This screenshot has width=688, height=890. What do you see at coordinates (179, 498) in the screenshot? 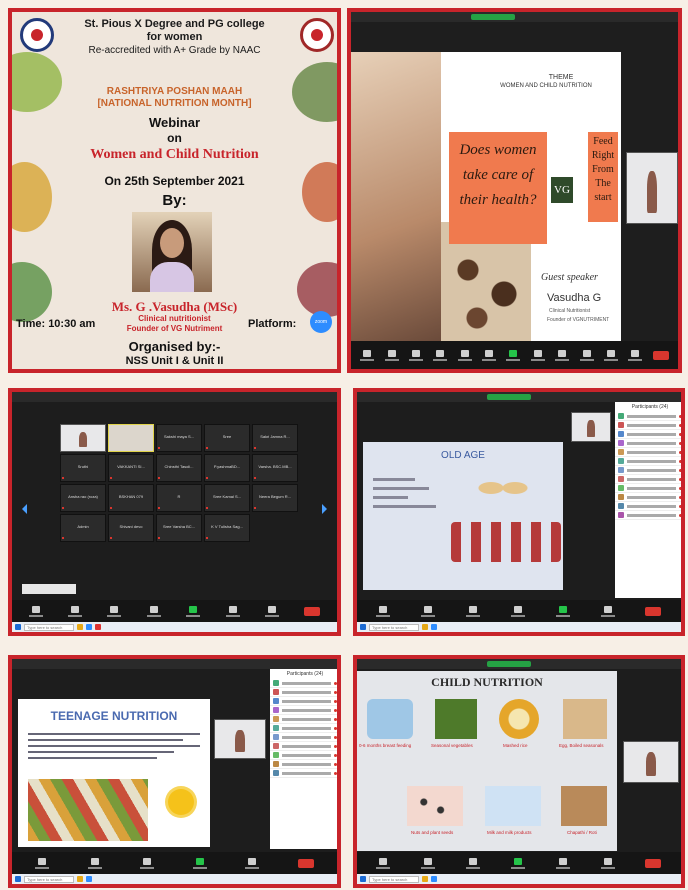
I see `participant-tile: R` at bounding box center [179, 498].